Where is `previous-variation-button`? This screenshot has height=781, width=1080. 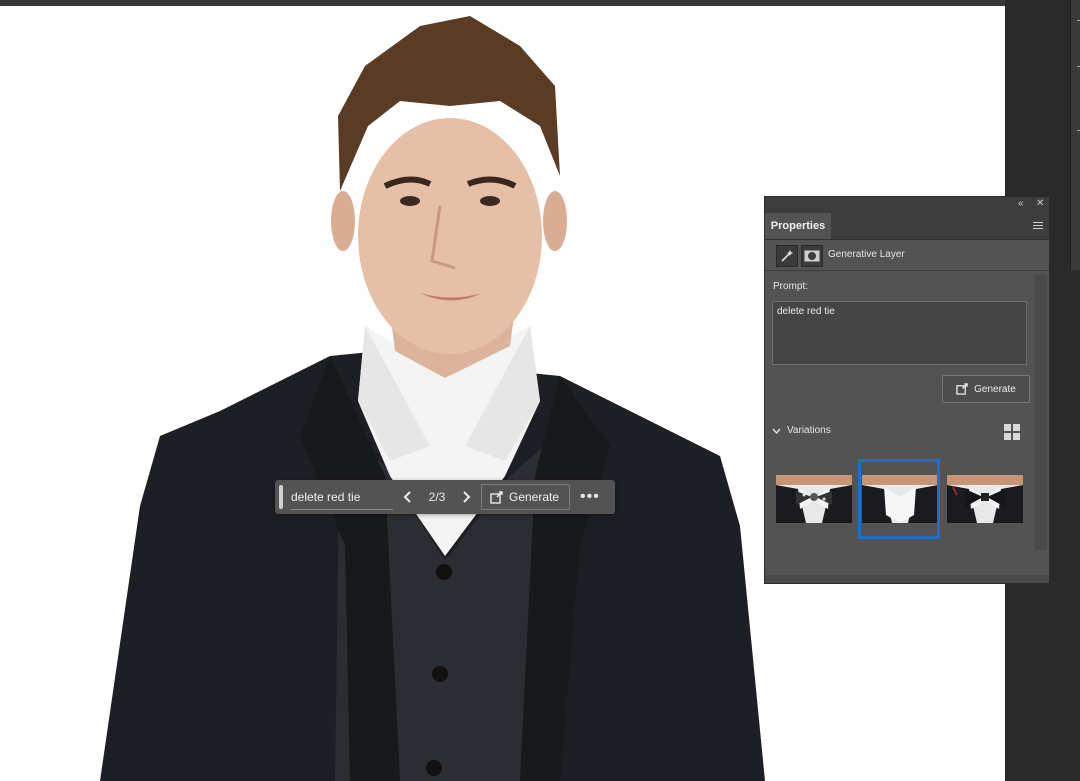 previous-variation-button is located at coordinates (408, 497).